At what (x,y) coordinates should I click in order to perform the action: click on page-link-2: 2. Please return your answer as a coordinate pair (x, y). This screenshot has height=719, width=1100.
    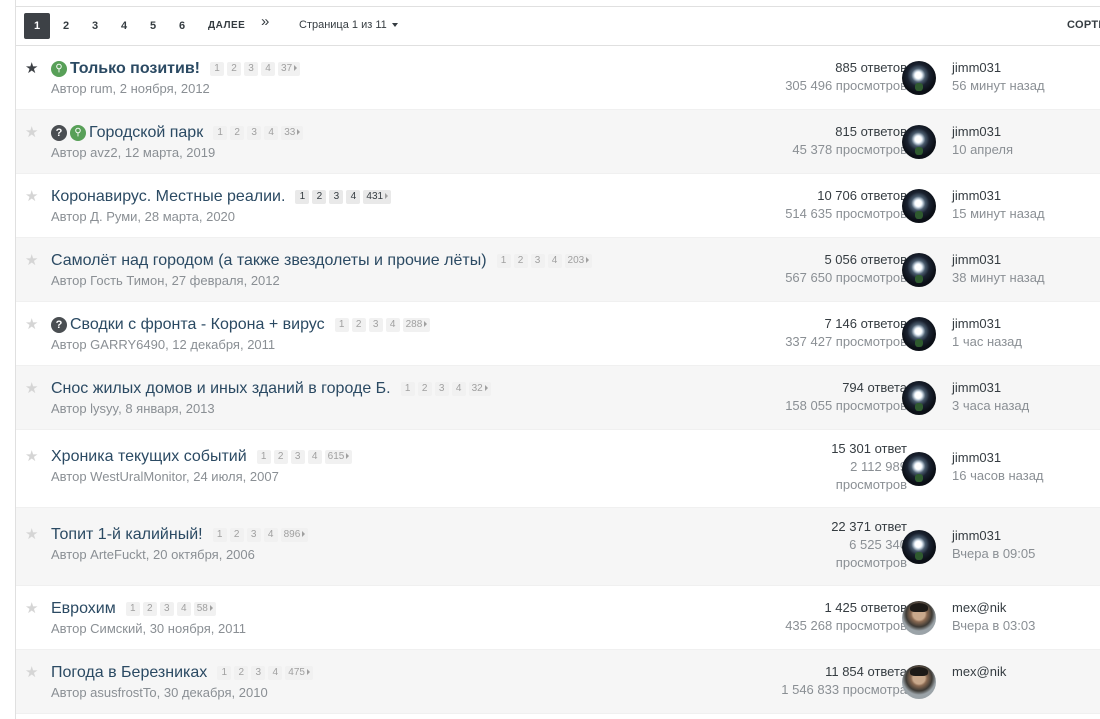
    Looking at the image, I should click on (66, 26).